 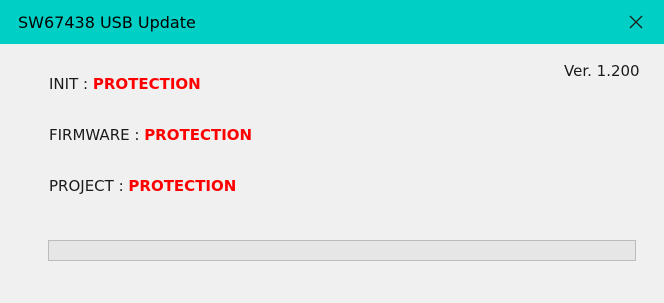 What do you see at coordinates (97, 135) in the screenshot?
I see `firmware-label: FIRMWARE :` at bounding box center [97, 135].